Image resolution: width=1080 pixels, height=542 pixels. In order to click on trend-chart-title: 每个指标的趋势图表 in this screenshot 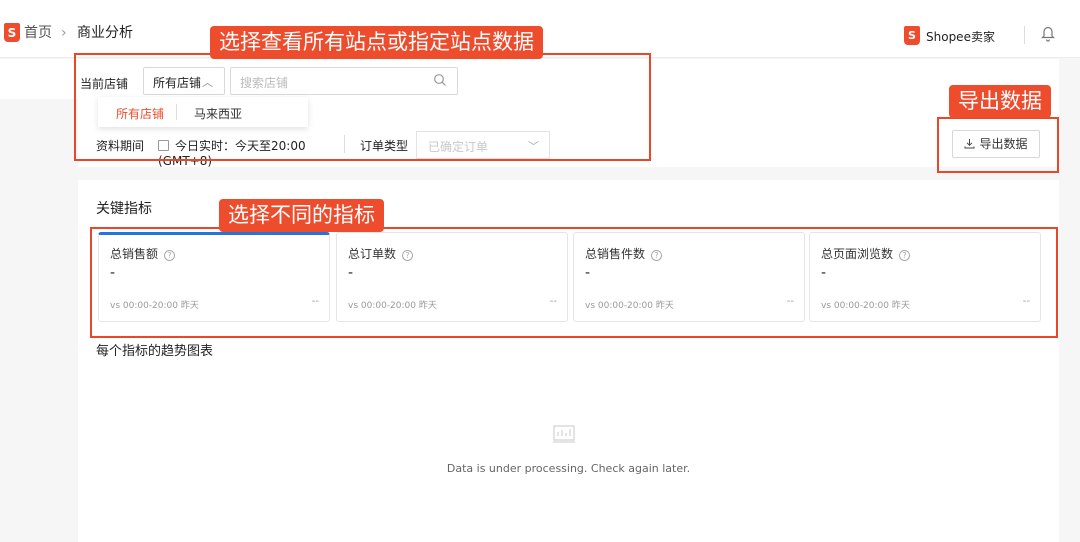, I will do `click(155, 351)`.